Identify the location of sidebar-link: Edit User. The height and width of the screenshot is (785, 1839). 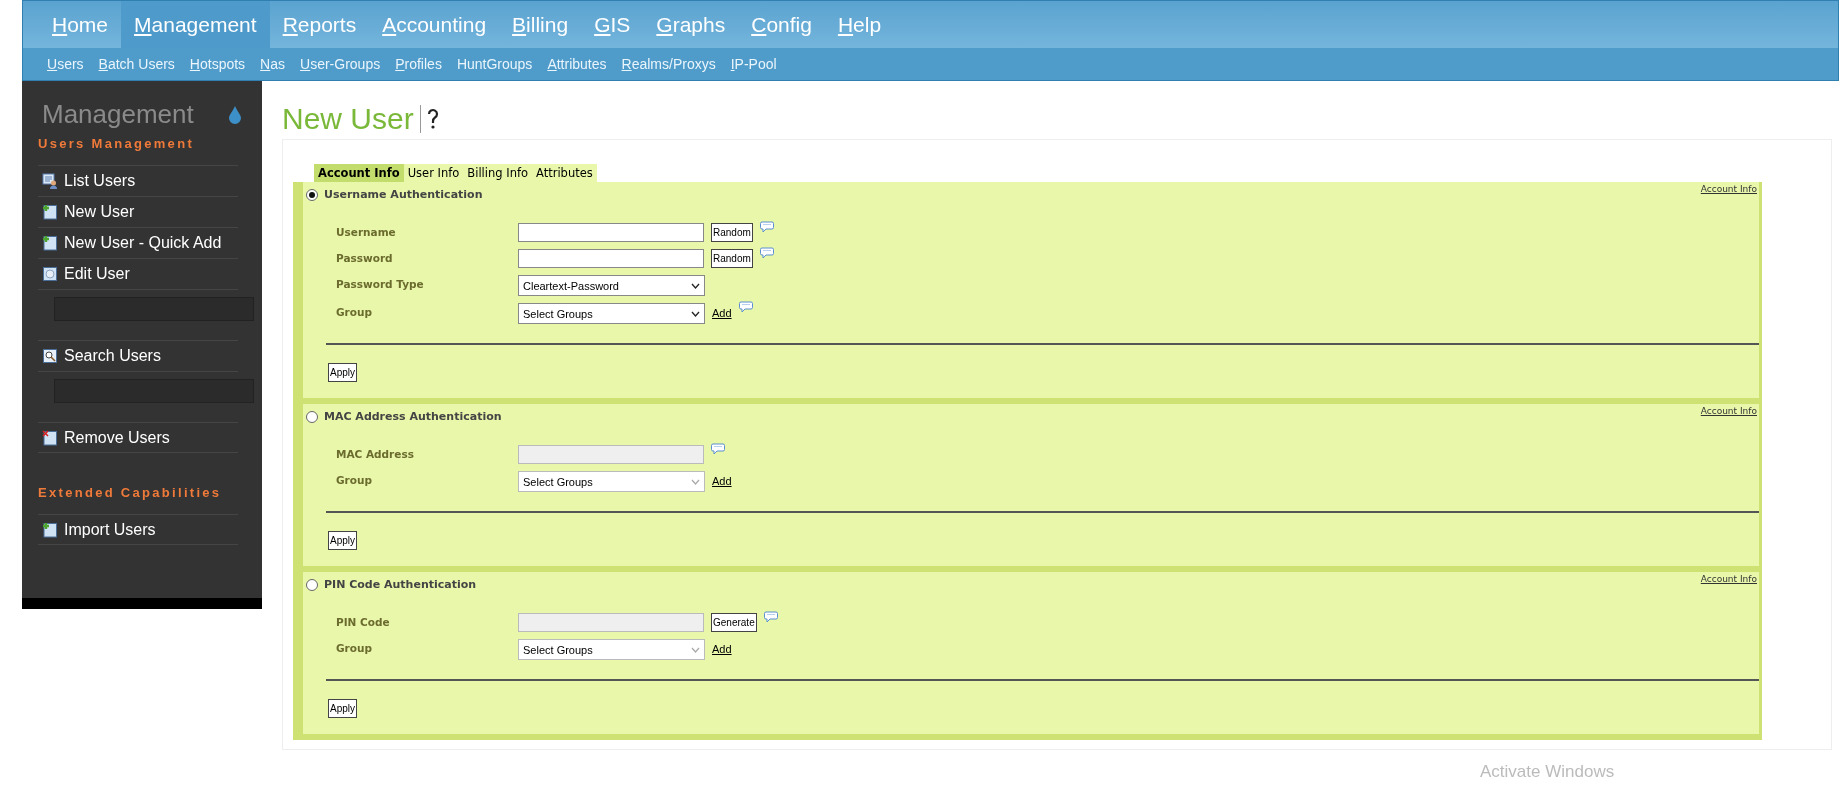
(97, 274).